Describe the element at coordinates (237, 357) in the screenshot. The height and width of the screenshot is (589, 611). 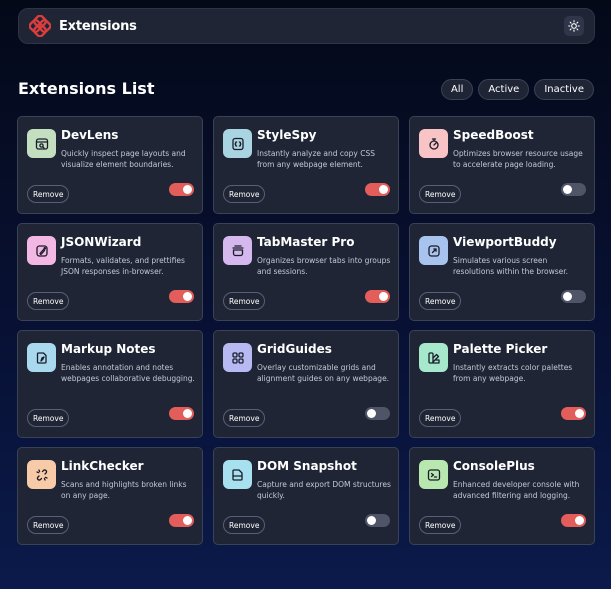
I see `gridguides-icon` at that location.